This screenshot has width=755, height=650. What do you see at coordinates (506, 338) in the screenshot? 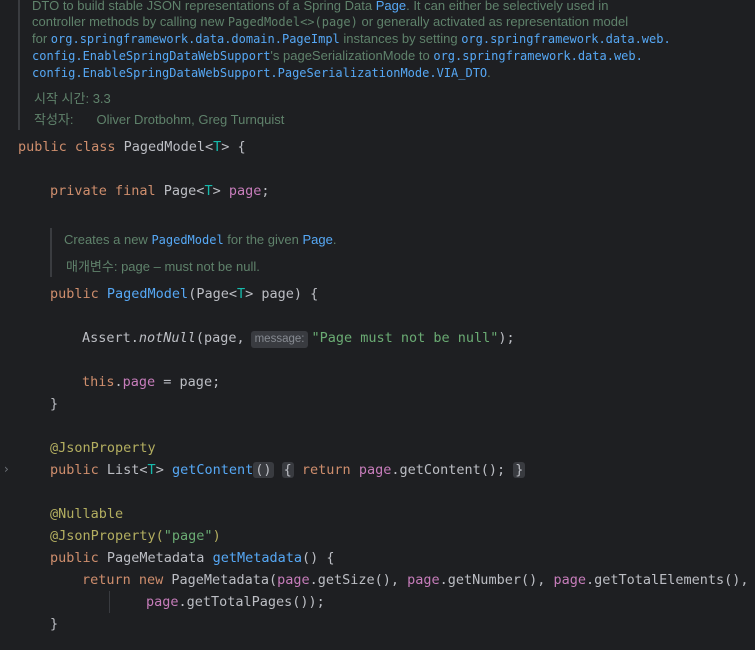
I see `punct: );` at bounding box center [506, 338].